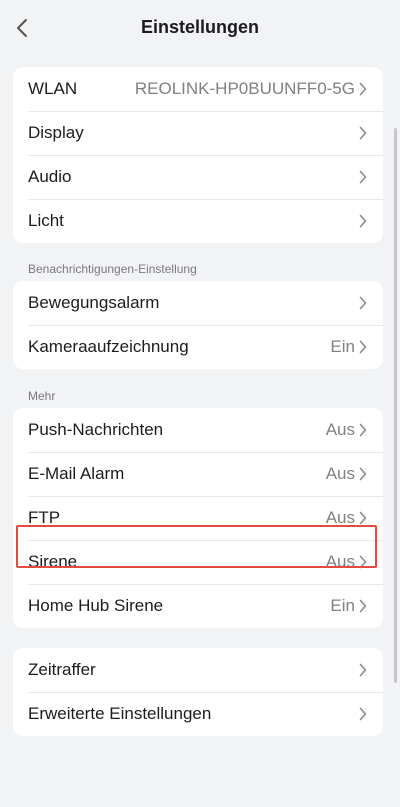  Describe the element at coordinates (53, 561) in the screenshot. I see `row-label: Sirene` at that location.